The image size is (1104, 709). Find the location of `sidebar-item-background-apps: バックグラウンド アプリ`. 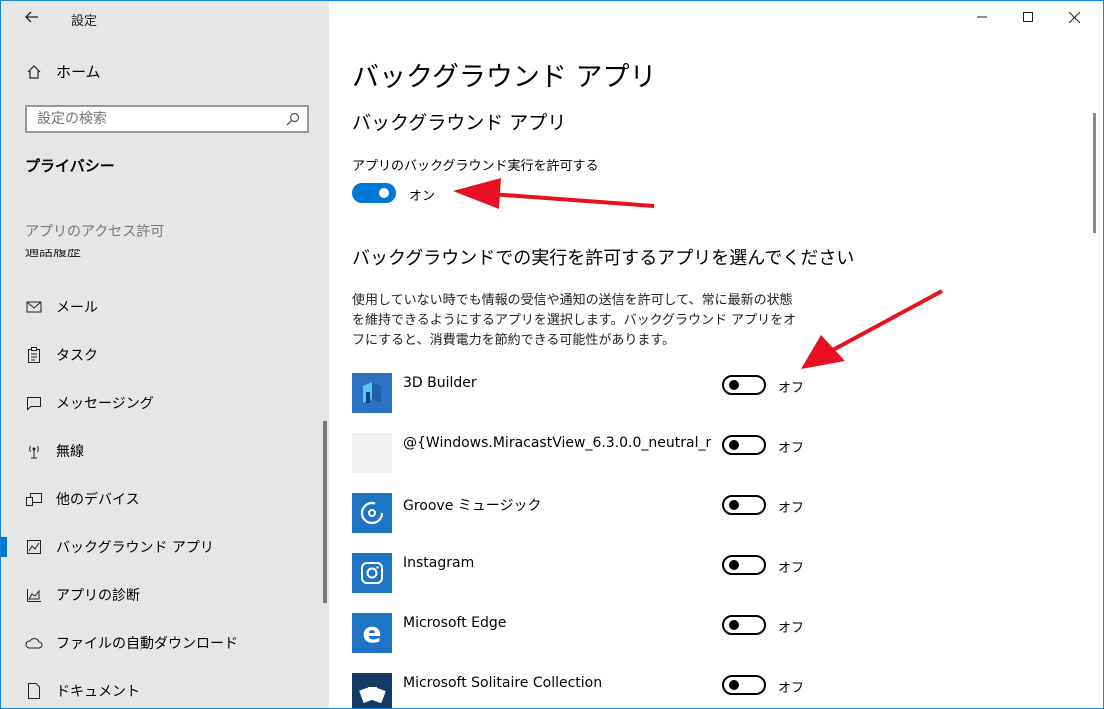

sidebar-item-background-apps: バックグラウンド アプリ is located at coordinates (165, 547).